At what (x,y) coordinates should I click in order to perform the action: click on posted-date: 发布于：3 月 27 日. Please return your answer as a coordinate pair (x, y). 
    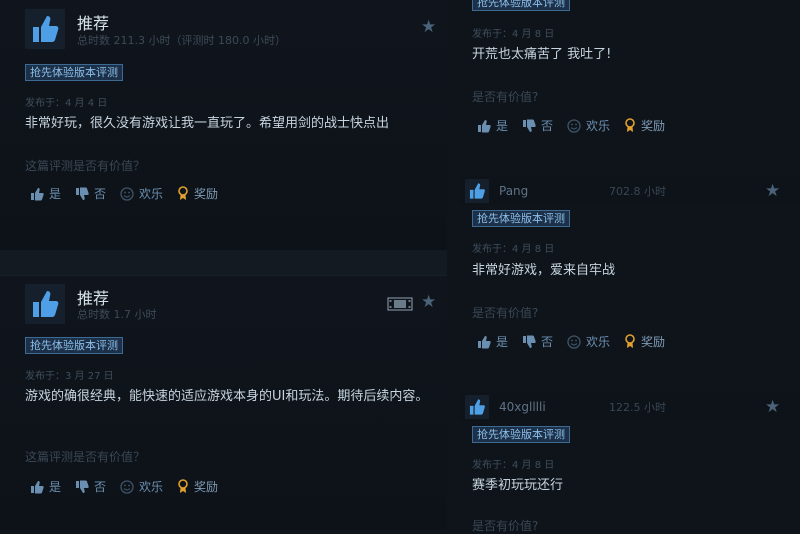
    Looking at the image, I should click on (69, 376).